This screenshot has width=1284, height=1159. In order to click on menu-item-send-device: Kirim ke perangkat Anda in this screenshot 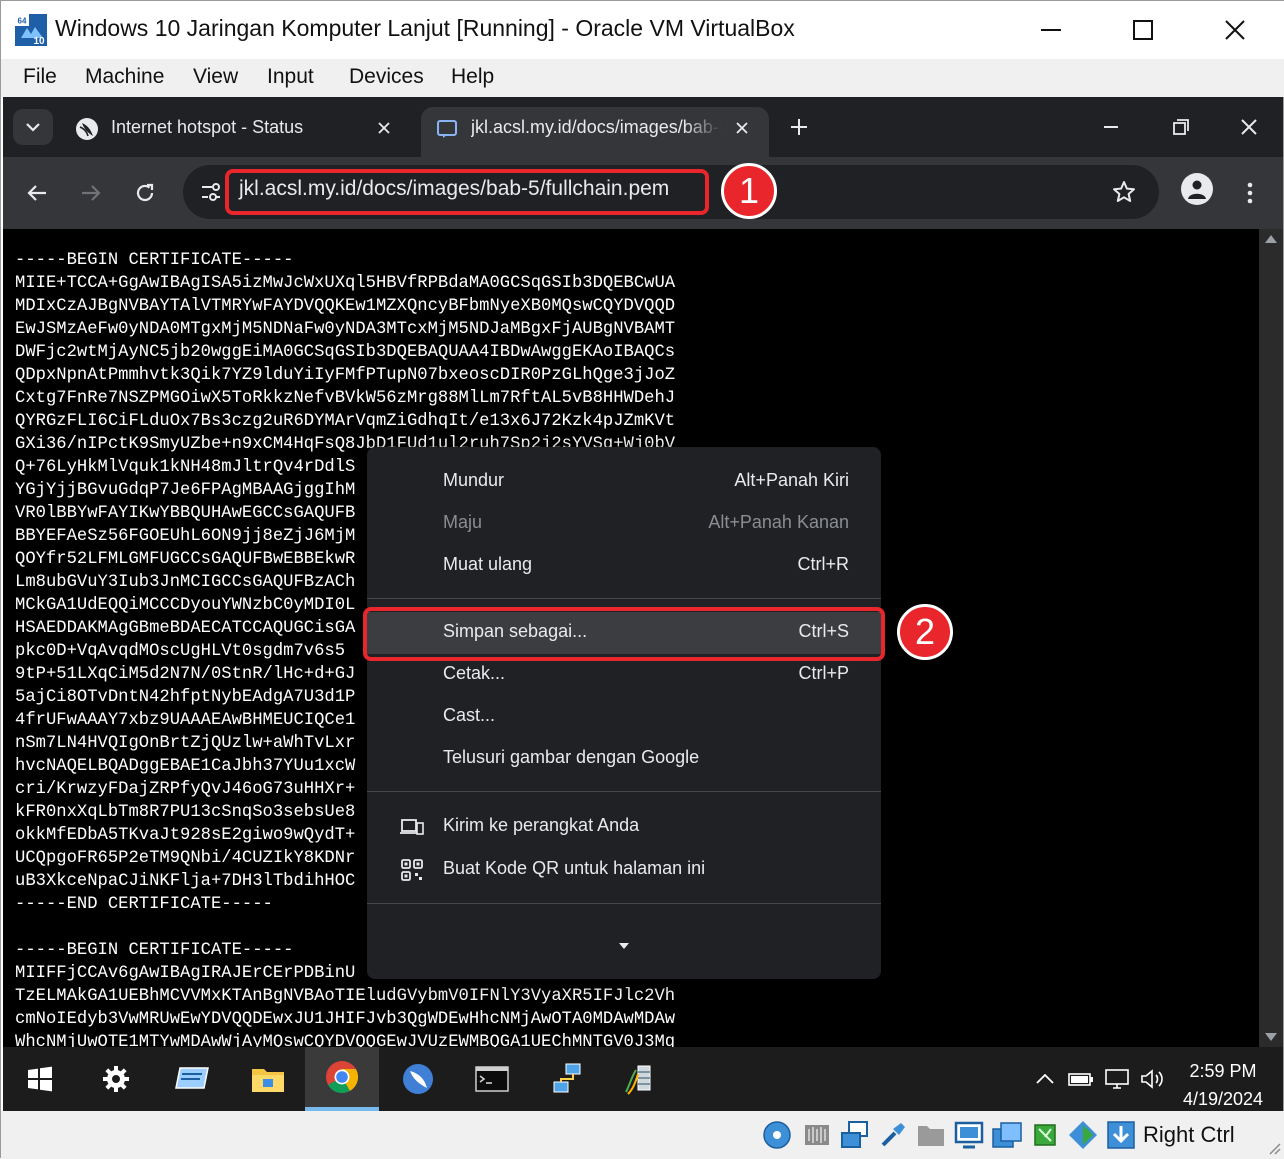, I will do `click(624, 827)`.